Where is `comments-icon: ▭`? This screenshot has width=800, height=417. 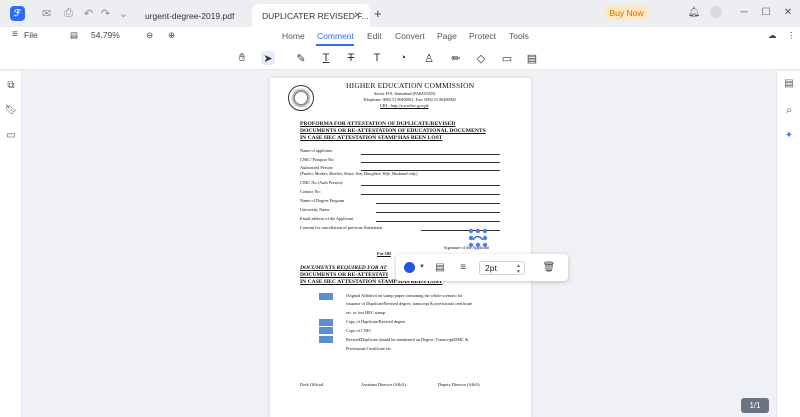 comments-icon: ▭ is located at coordinates (11, 135).